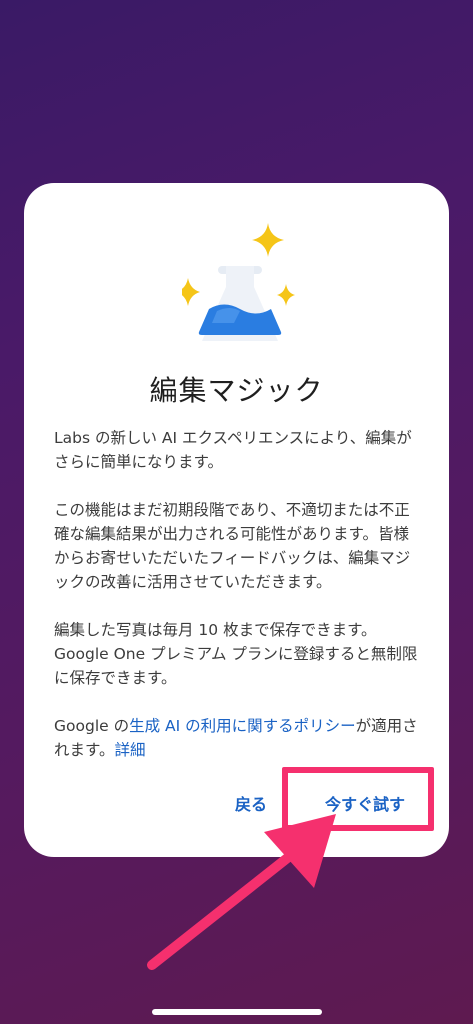 This screenshot has height=1024, width=473. Describe the element at coordinates (236, 390) in the screenshot. I see `dialog-title: 編集マジック` at that location.